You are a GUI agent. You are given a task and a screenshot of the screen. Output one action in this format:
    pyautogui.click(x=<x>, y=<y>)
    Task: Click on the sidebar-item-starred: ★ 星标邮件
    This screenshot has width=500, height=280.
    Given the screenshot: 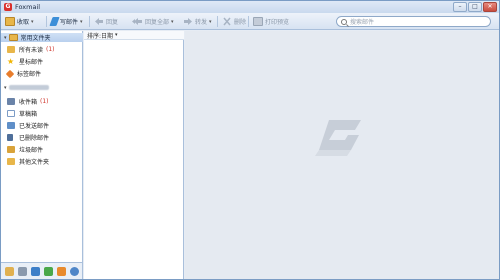 What is the action you would take?
    pyautogui.click(x=44, y=62)
    